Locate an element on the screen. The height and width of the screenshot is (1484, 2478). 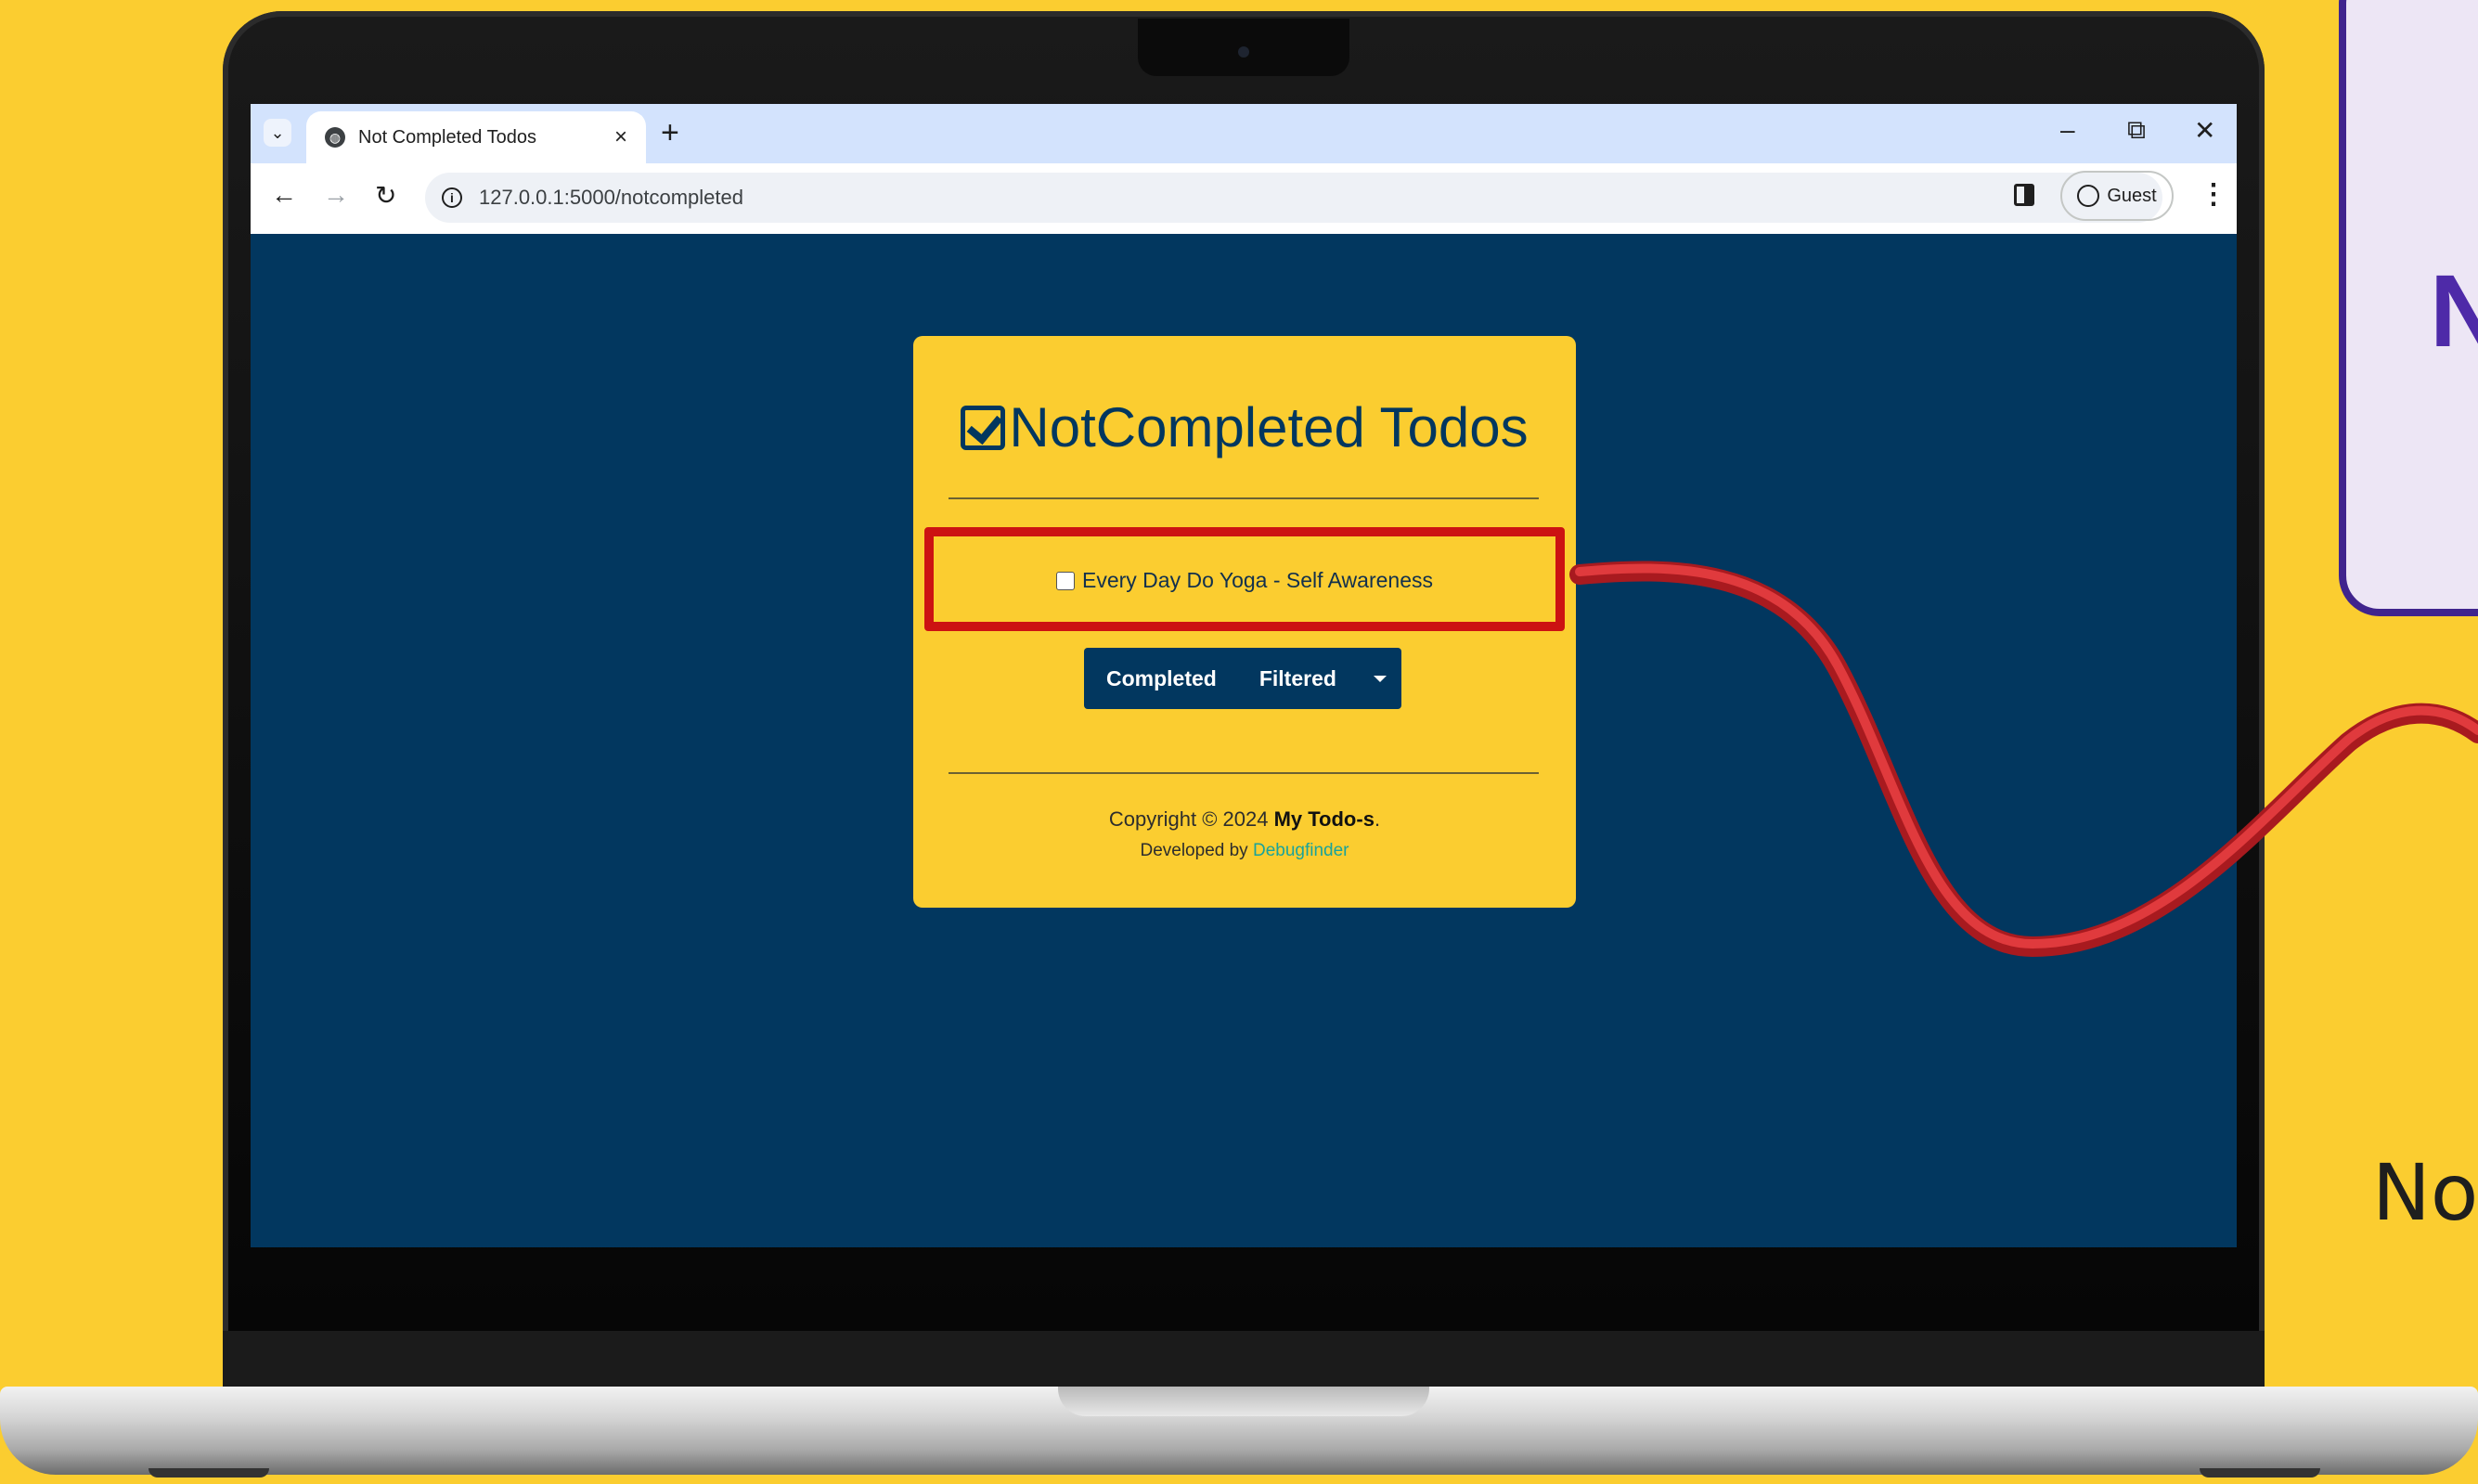
red-cable is located at coordinates (2023, 760).